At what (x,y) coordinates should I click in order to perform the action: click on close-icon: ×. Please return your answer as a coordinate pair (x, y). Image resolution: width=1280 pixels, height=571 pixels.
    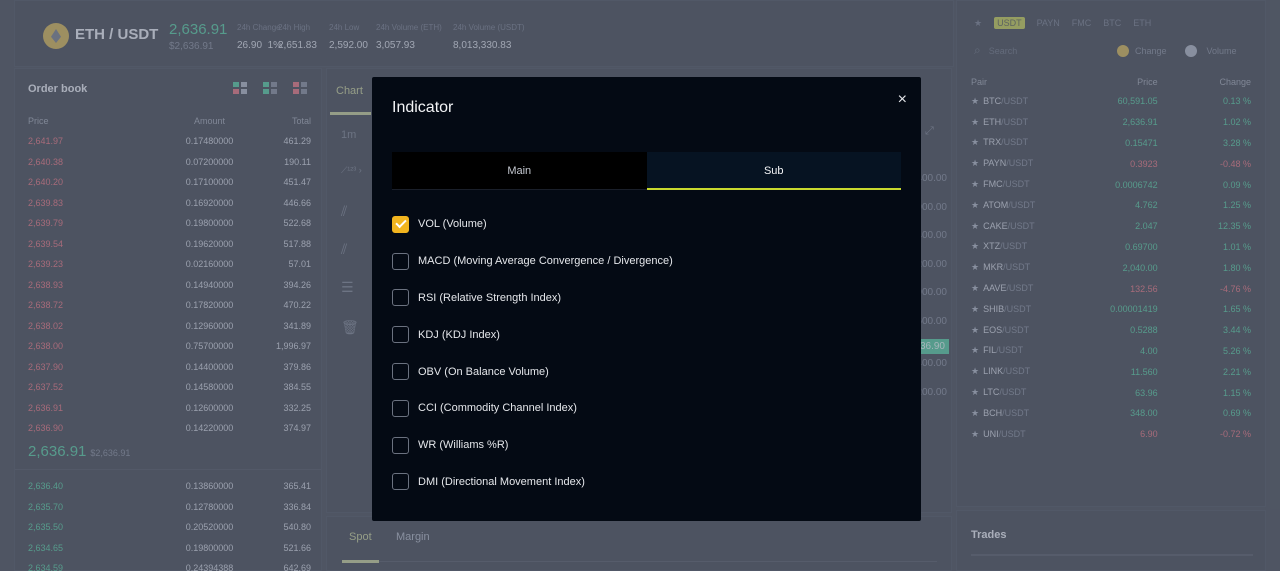
    Looking at the image, I should click on (902, 100).